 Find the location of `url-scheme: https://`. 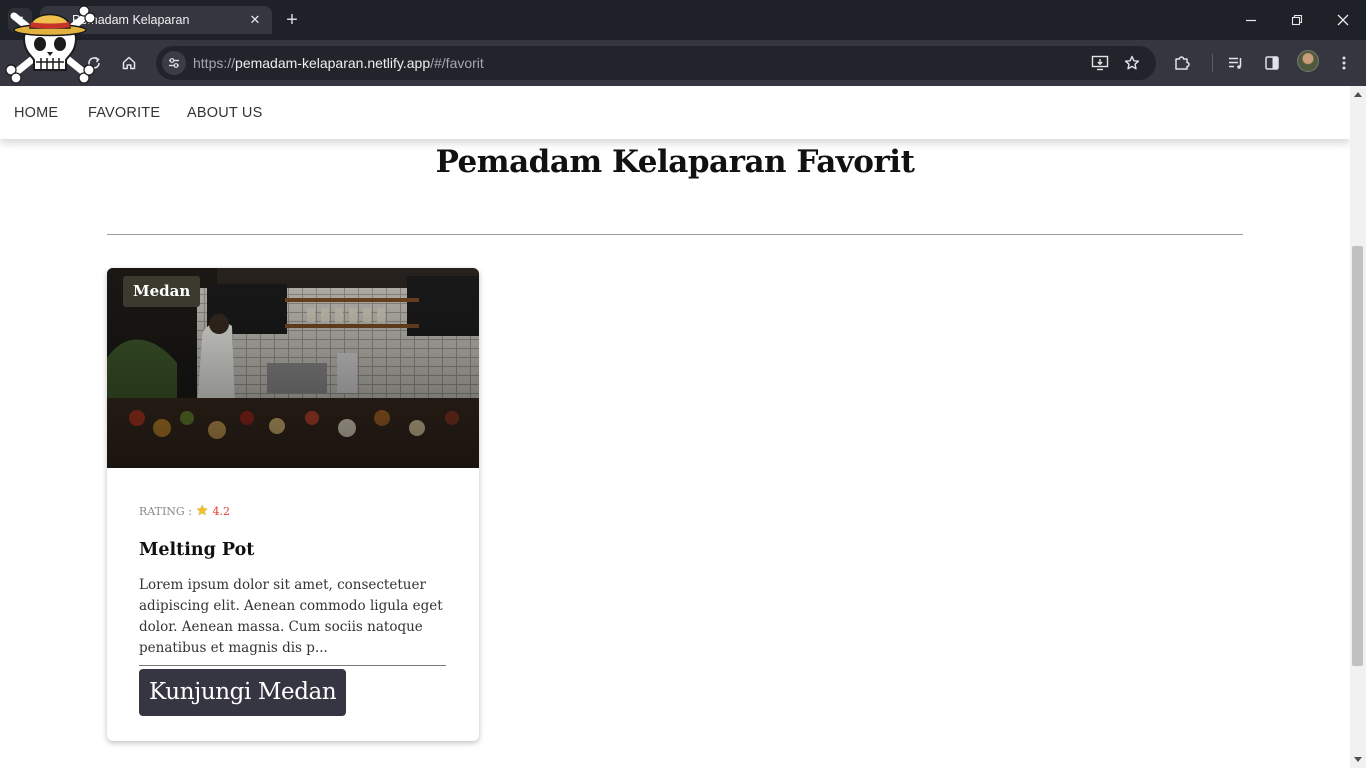

url-scheme: https:// is located at coordinates (214, 63).